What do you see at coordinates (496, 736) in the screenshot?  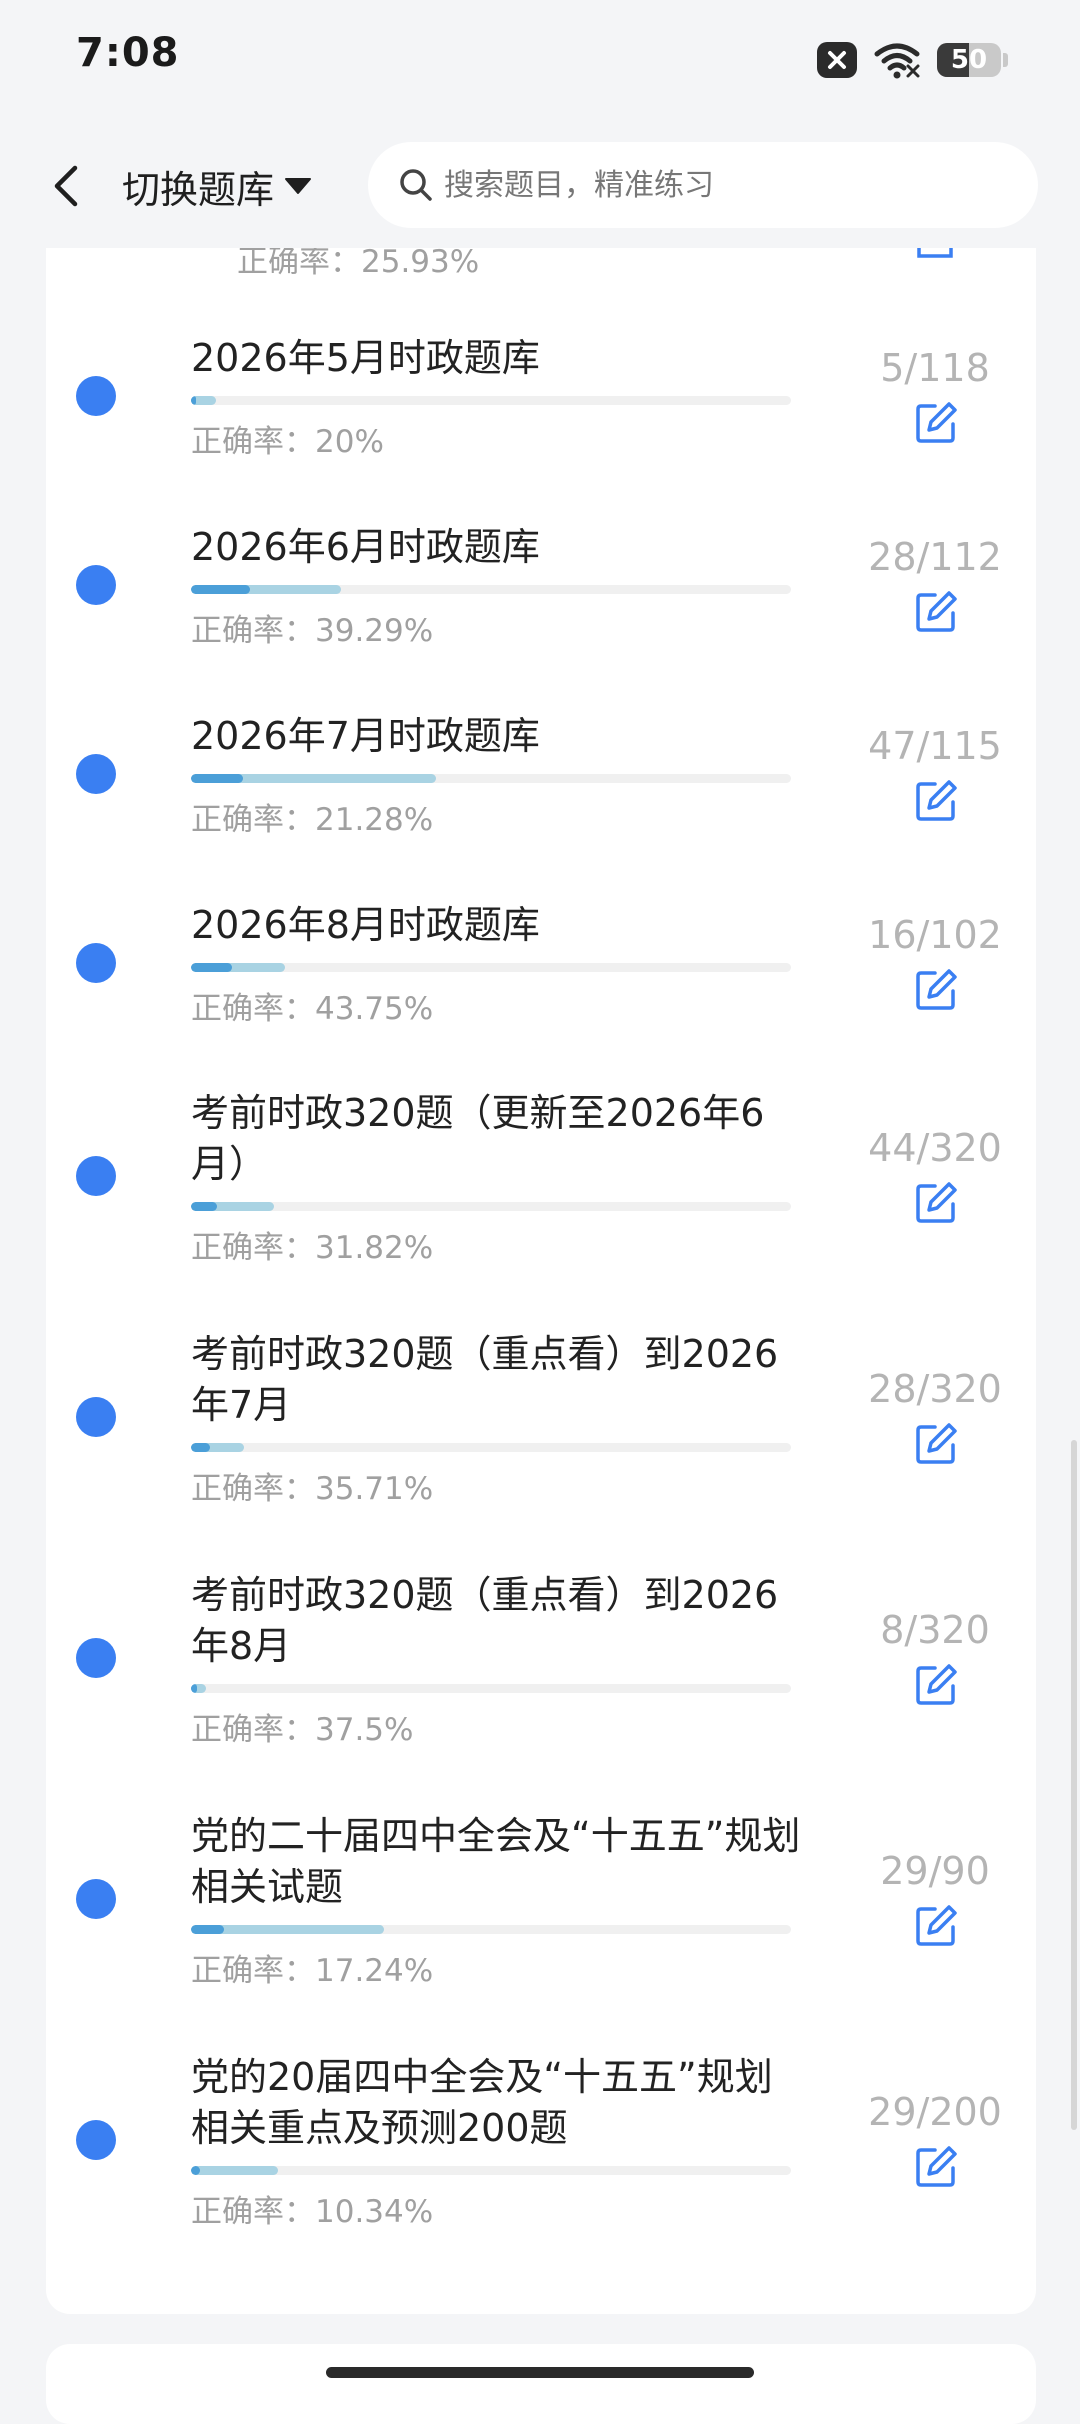 I see `question-bank-title: 2026年7月时政题库` at bounding box center [496, 736].